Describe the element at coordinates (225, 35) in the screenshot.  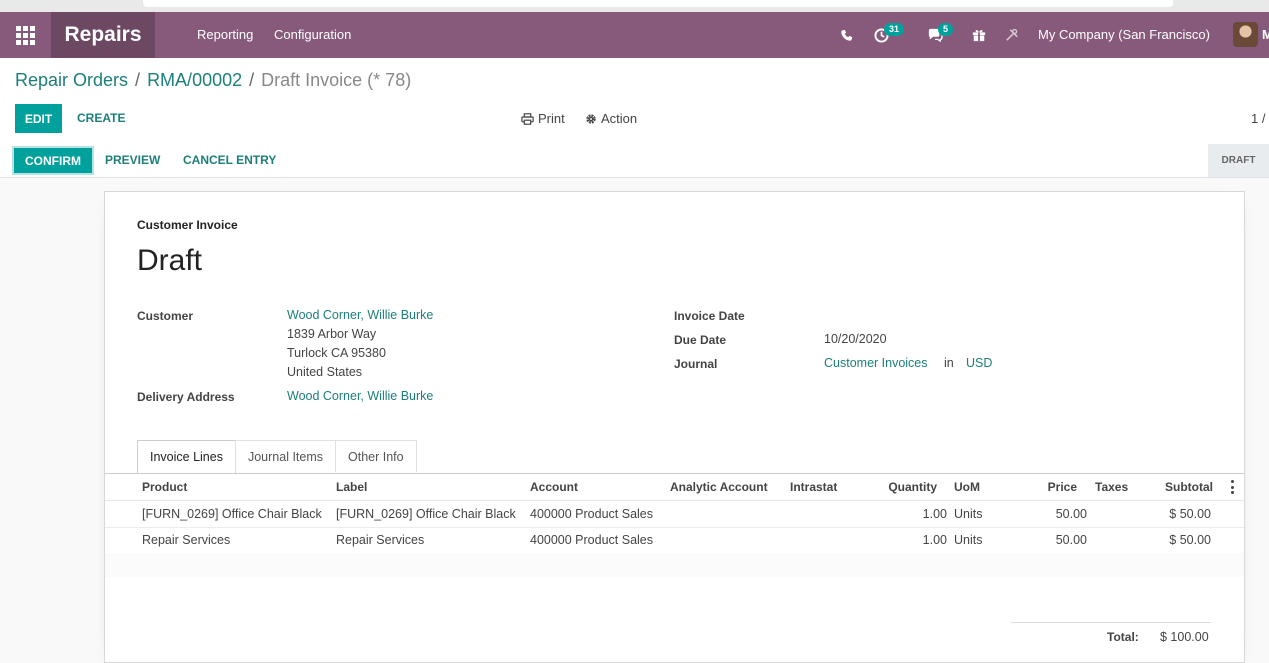
I see `menu-reporting: Reporting` at that location.